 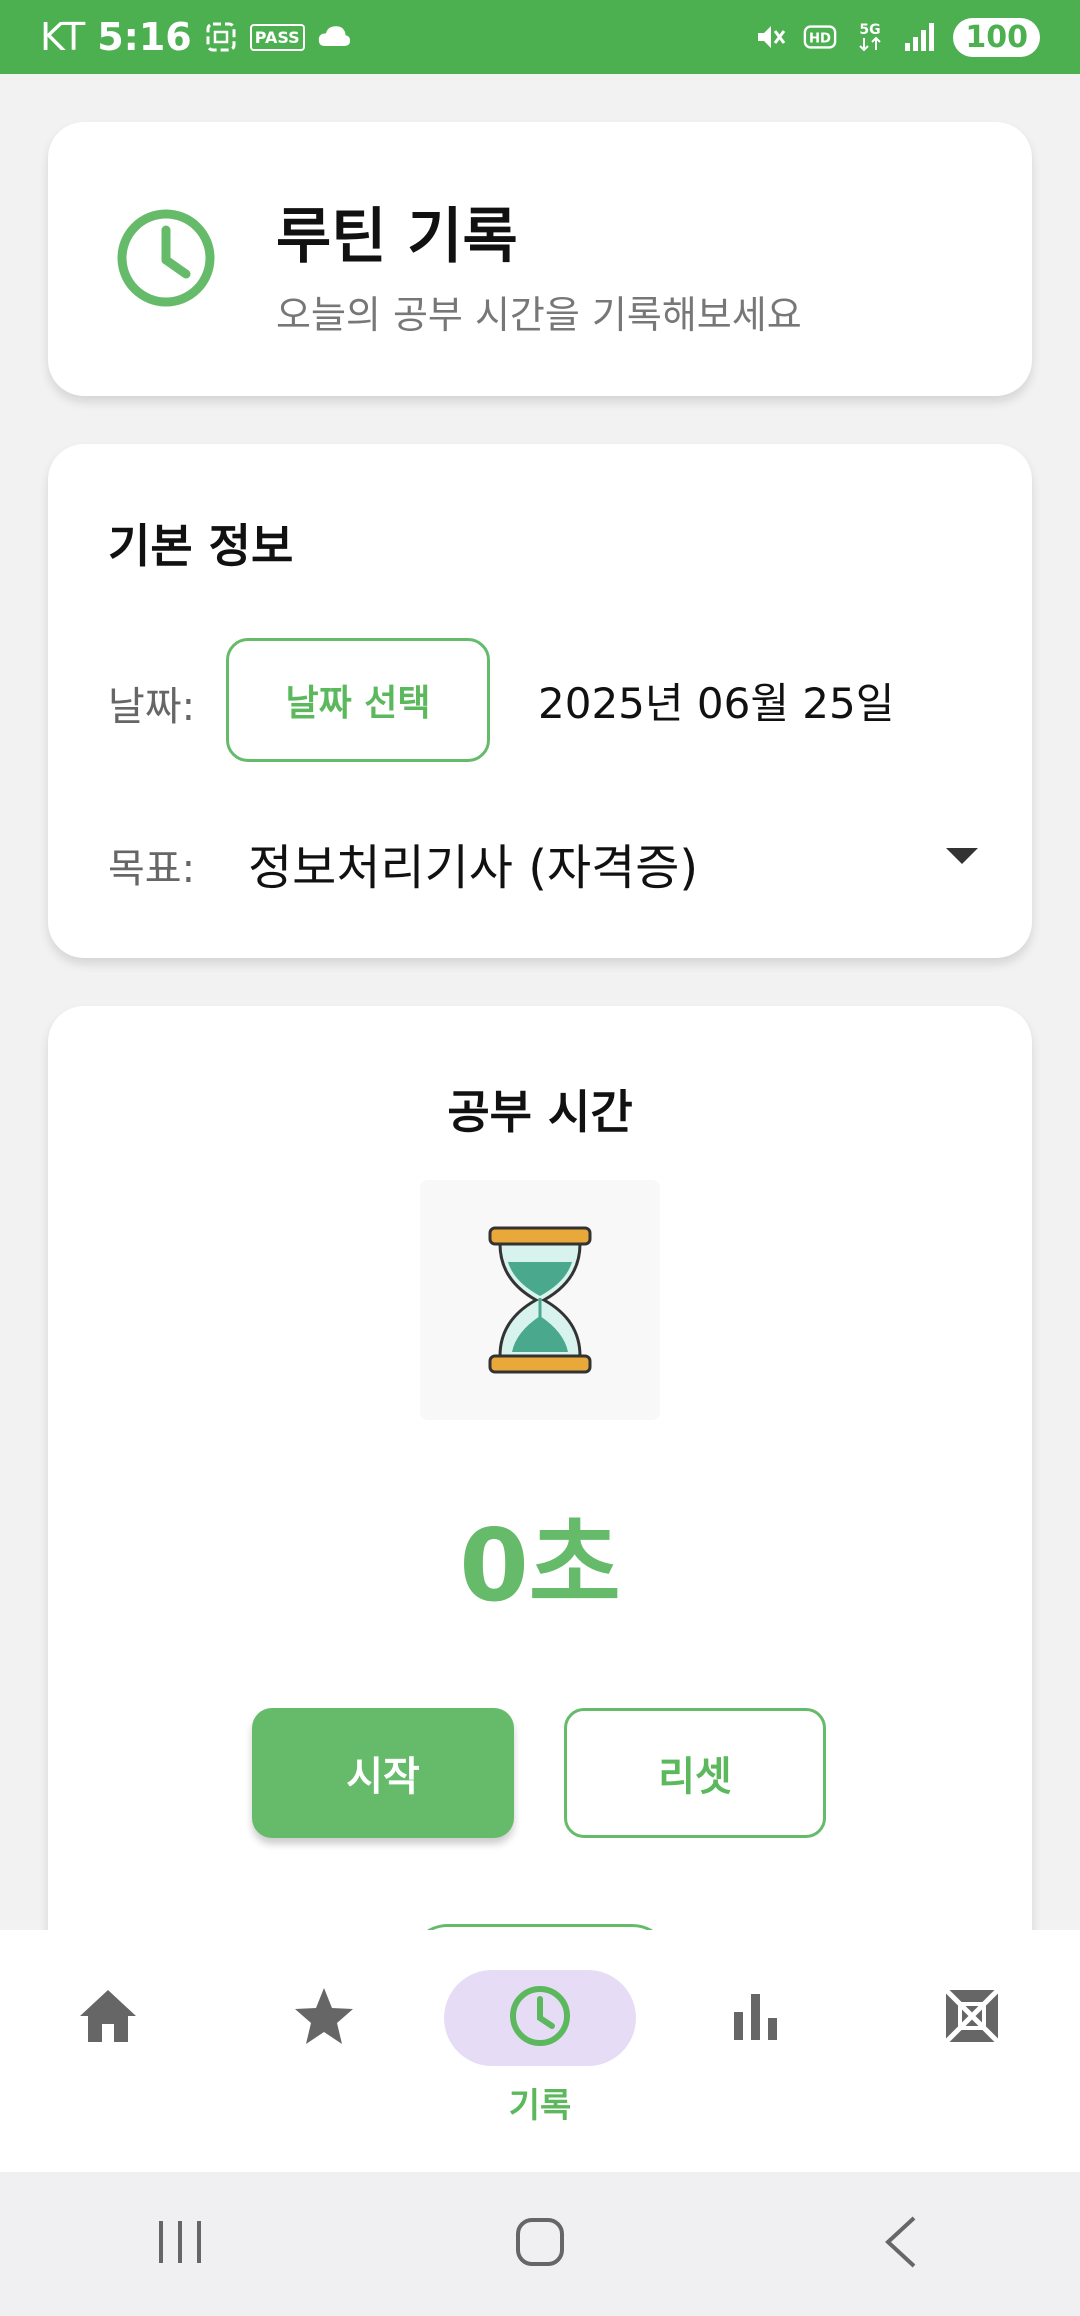 I want to click on date-select-button: 날짜 선택, so click(x=358, y=700).